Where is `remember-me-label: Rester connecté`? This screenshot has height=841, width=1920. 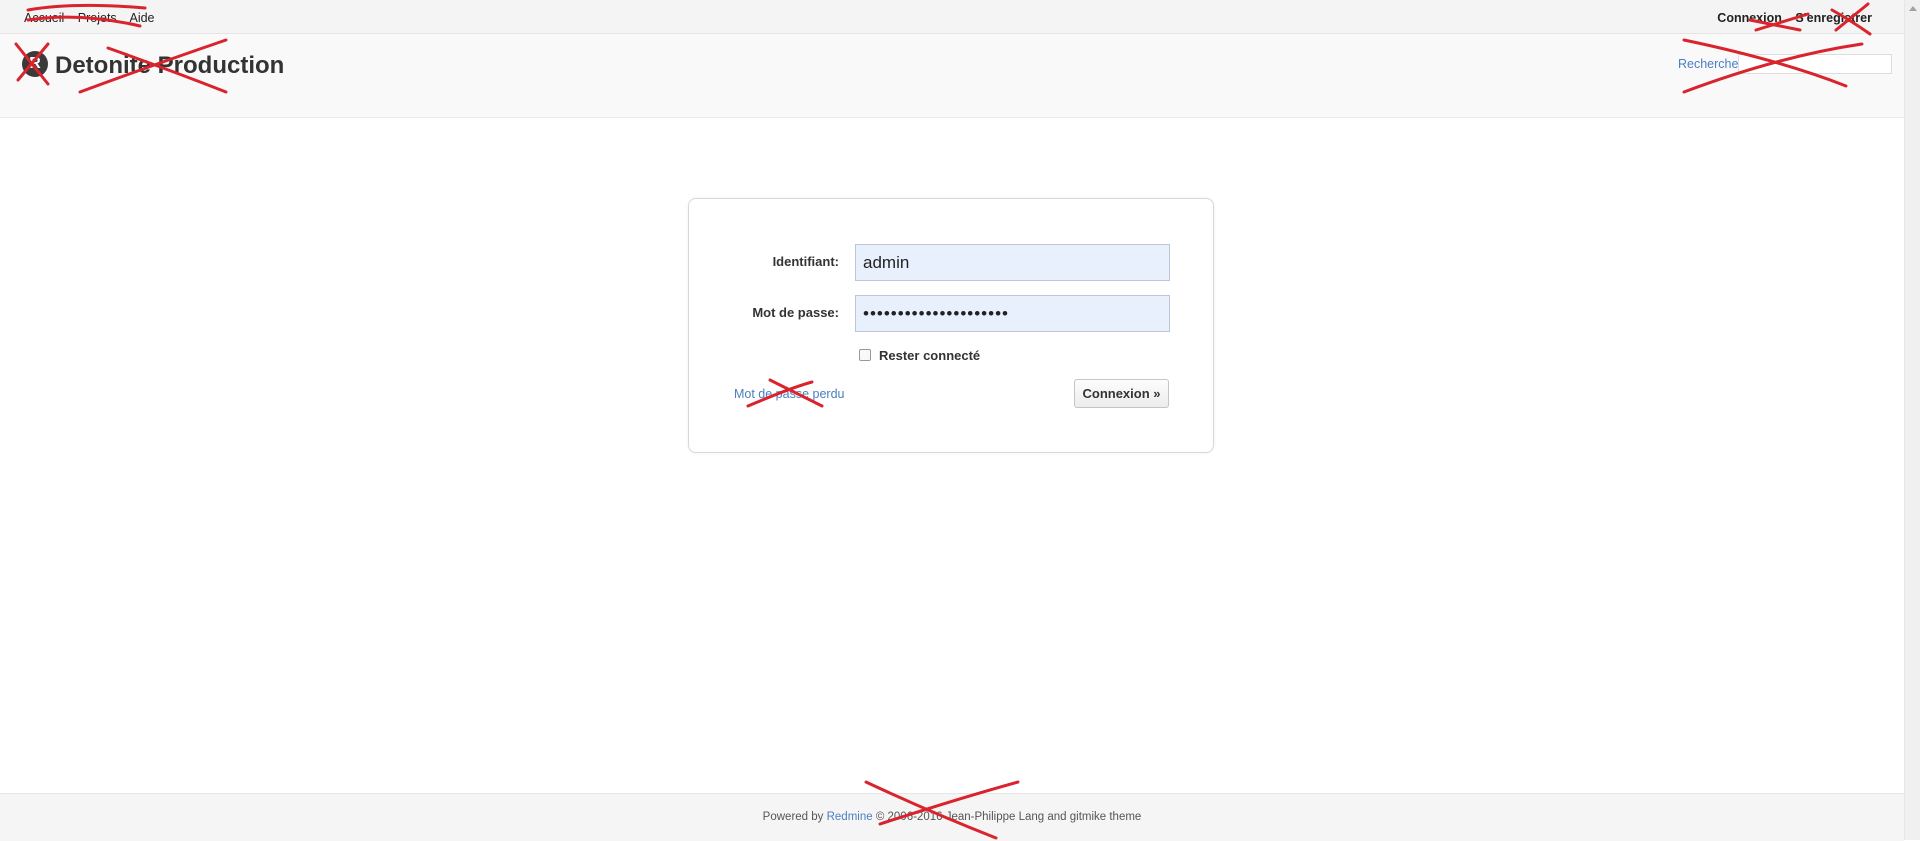
remember-me-label: Rester connecté is located at coordinates (930, 355).